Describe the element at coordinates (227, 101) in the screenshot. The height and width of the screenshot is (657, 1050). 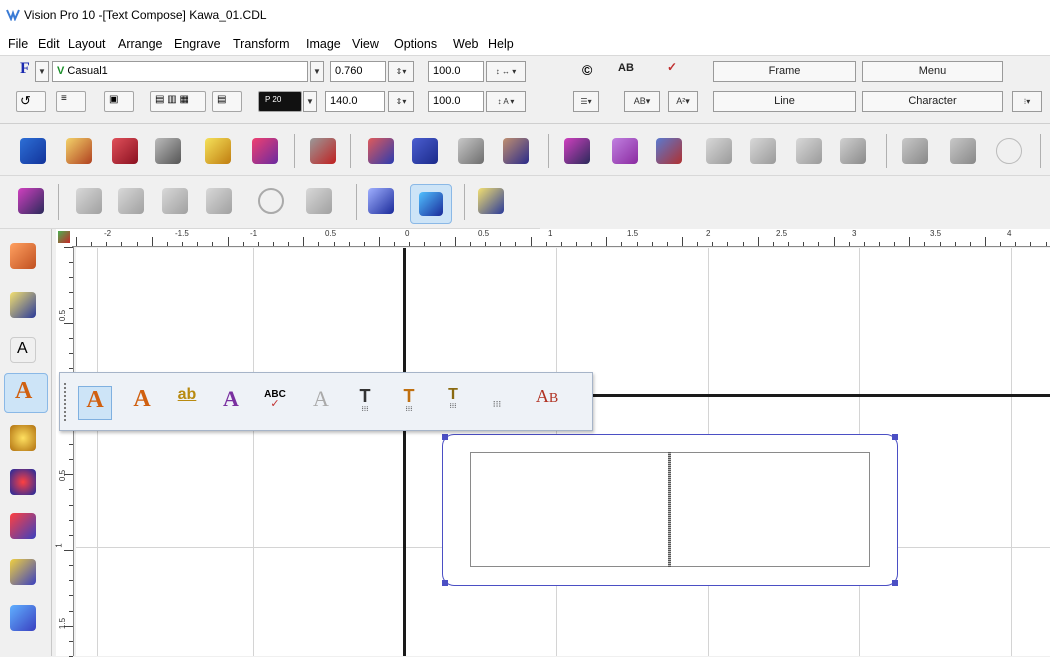
I see `paragraph-dropdown-icon: ▤` at that location.